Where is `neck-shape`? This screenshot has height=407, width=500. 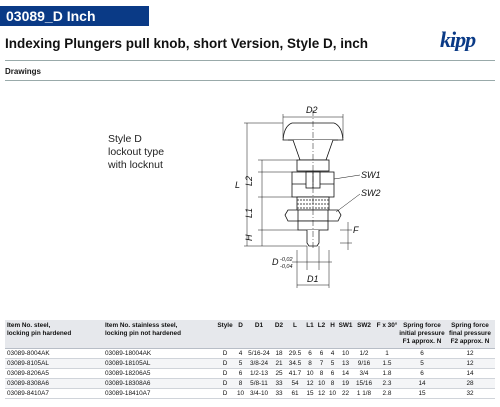
neck-shape is located at coordinates (313, 150).